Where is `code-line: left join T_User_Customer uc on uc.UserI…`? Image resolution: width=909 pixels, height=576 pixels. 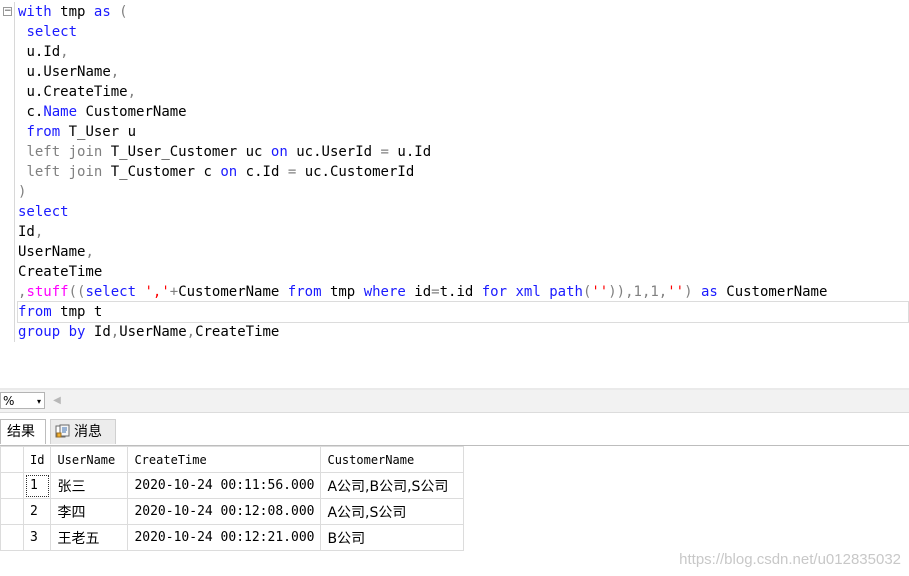 code-line: left join T_User_Customer uc on uc.UserI… is located at coordinates (229, 152).